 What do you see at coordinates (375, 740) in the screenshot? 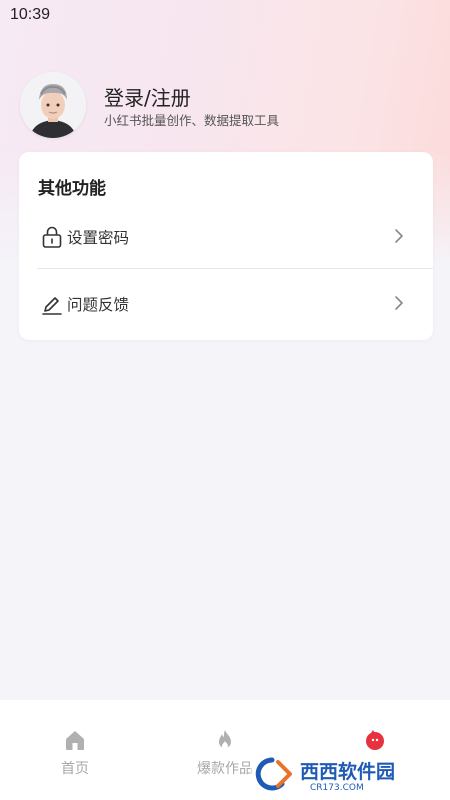
I see `mine-icon` at bounding box center [375, 740].